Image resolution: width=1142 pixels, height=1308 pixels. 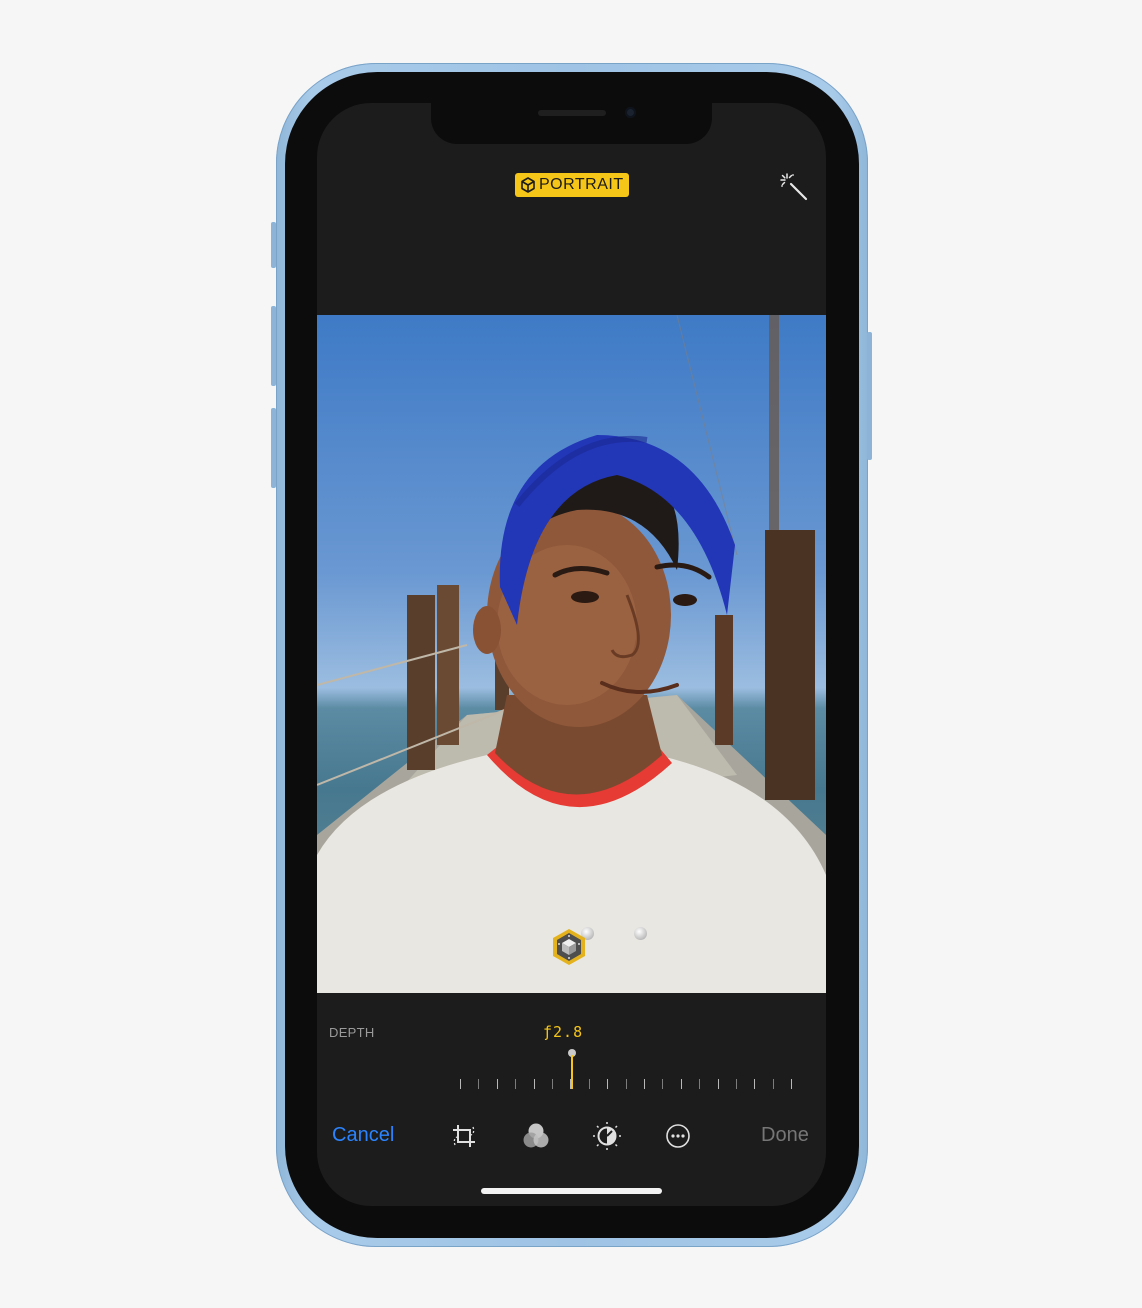 I want to click on done-button: Done, so click(x=785, y=1135).